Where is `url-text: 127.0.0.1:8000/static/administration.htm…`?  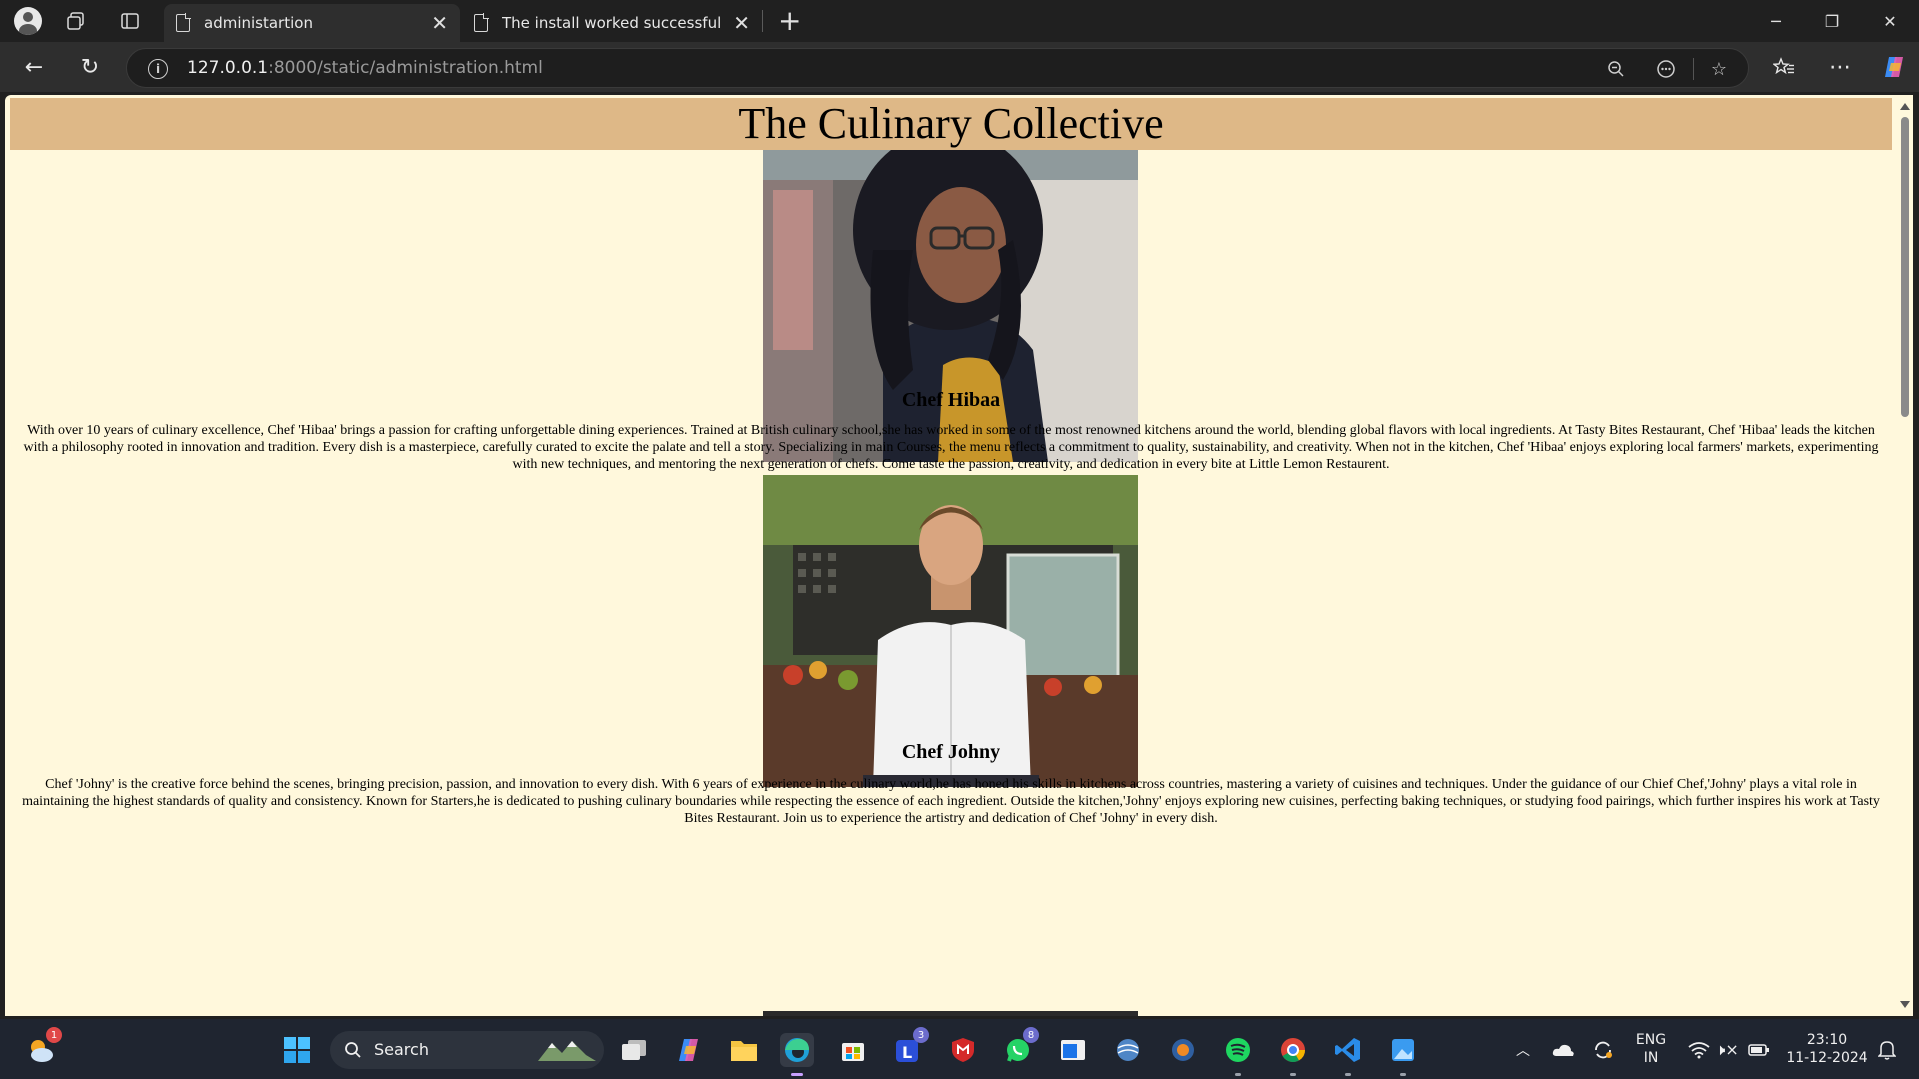
url-text: 127.0.0.1:8000/static/administration.htm… is located at coordinates (365, 68).